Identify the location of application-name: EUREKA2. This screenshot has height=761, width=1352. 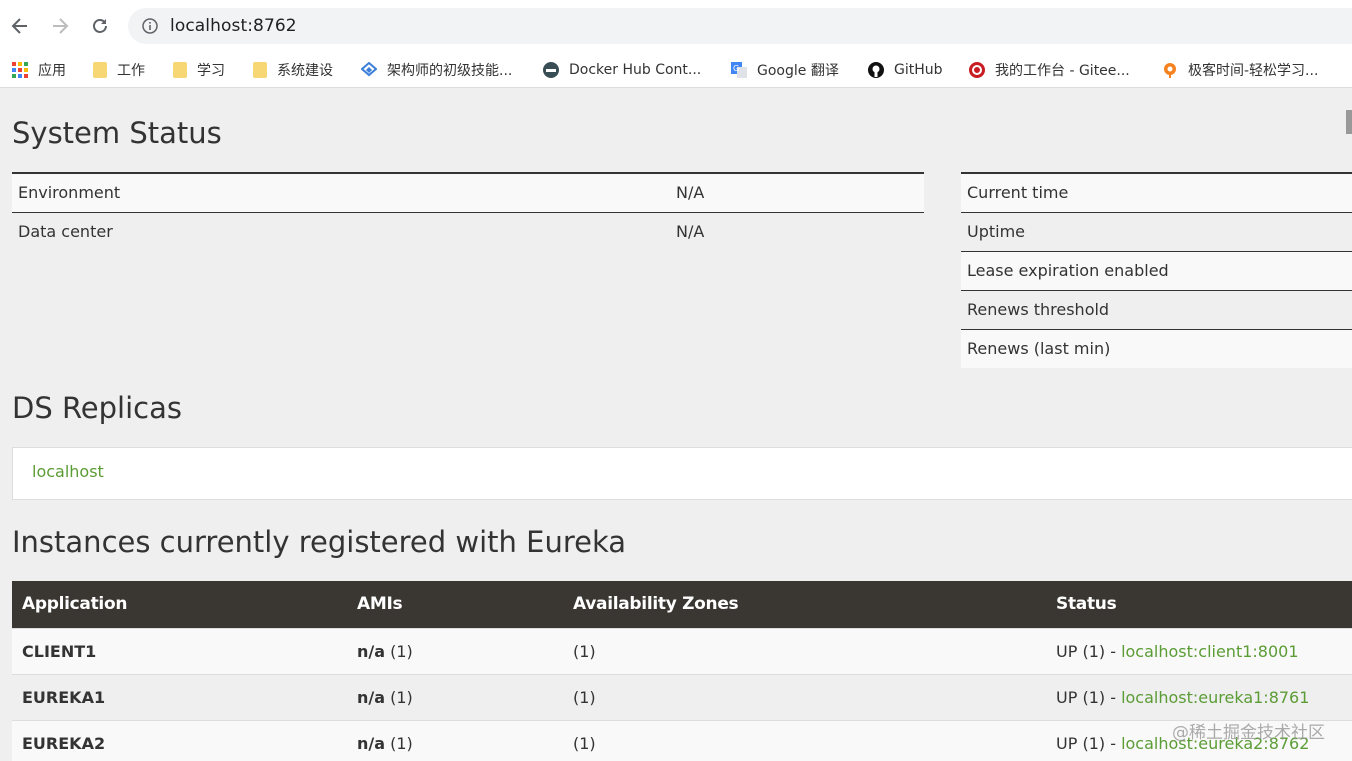
(179, 740).